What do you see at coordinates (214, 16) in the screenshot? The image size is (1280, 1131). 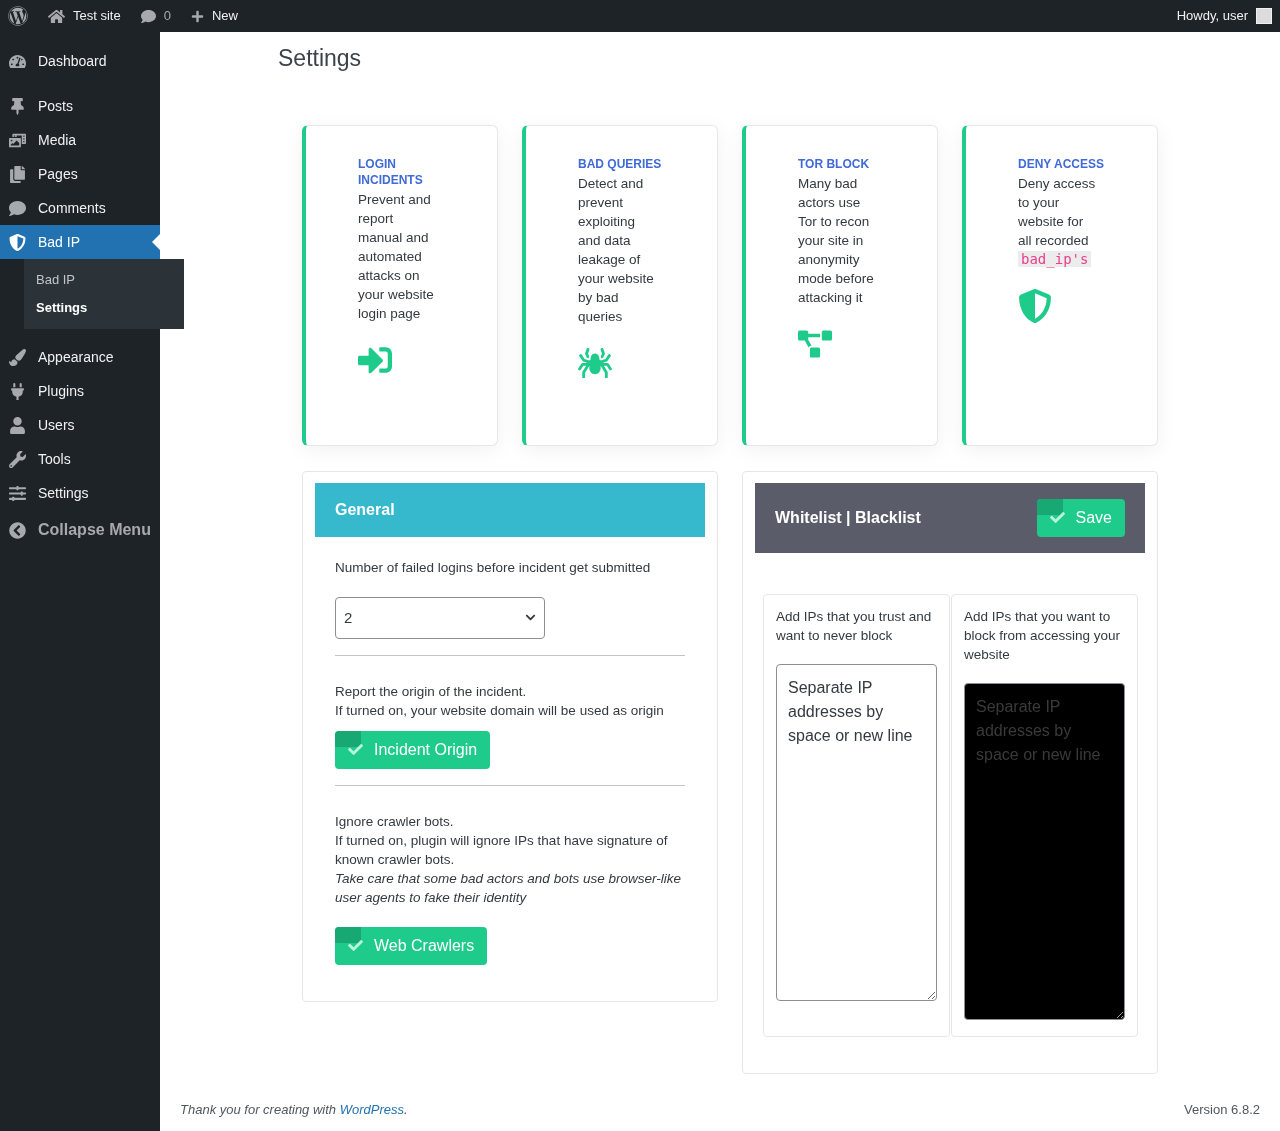 I see `new-link: New` at bounding box center [214, 16].